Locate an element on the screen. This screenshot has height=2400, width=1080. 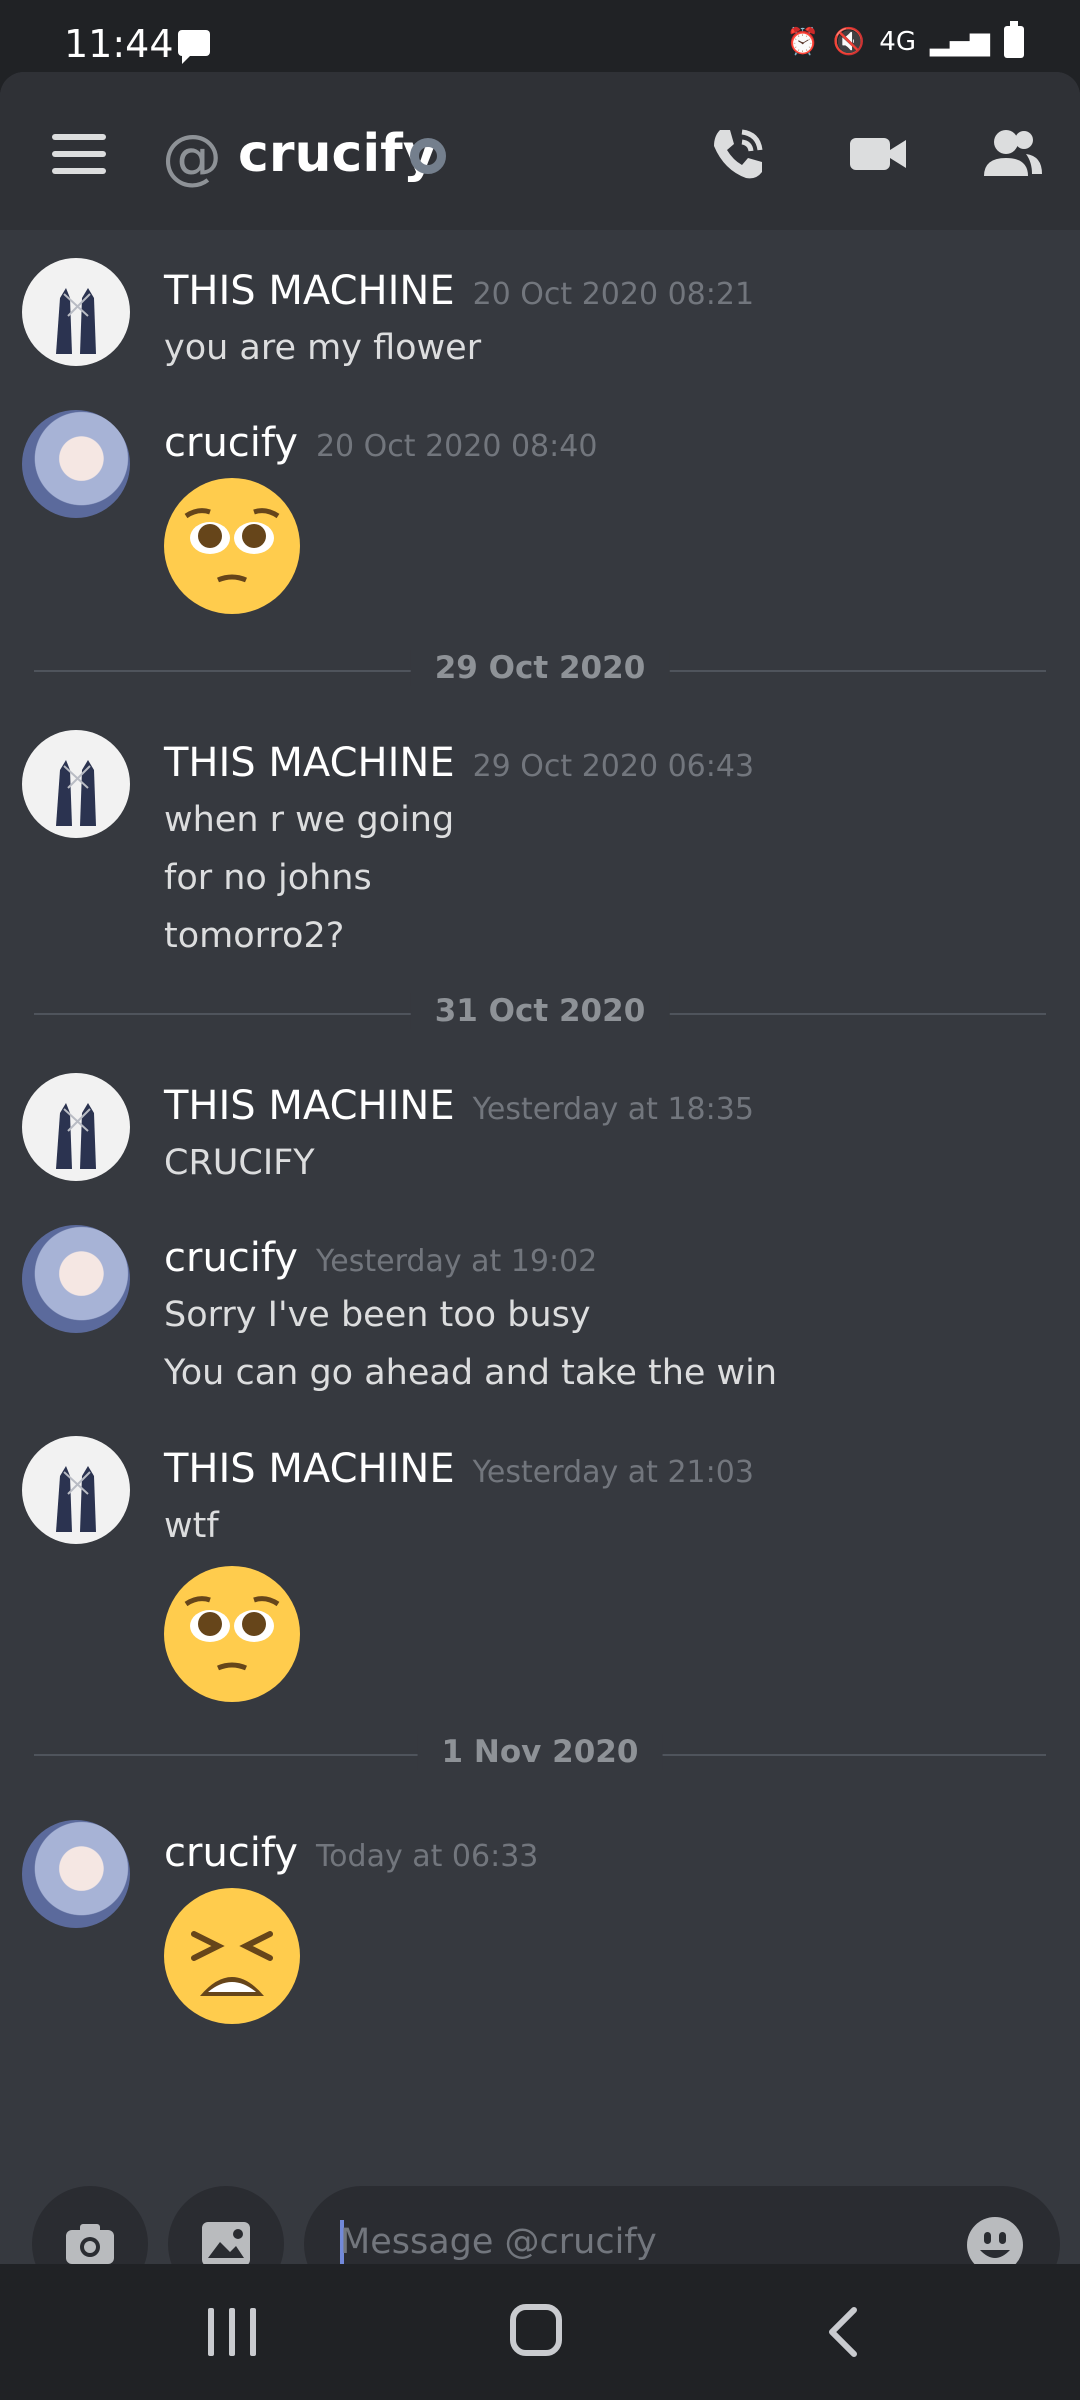
image-button is located at coordinates (226, 2225).